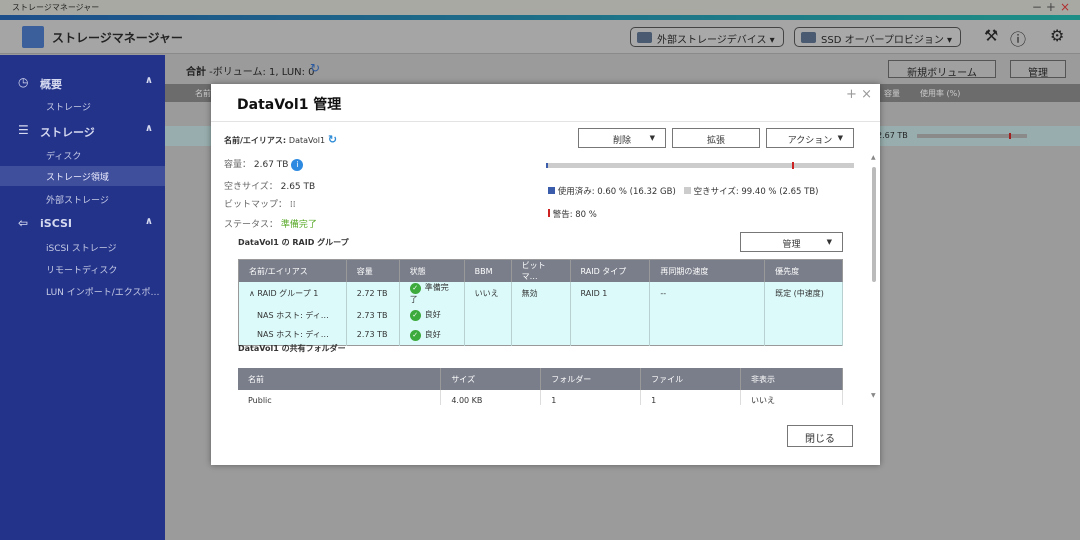 Image resolution: width=1080 pixels, height=540 pixels. I want to click on table-cell: ✓ 良好, so click(432, 335).